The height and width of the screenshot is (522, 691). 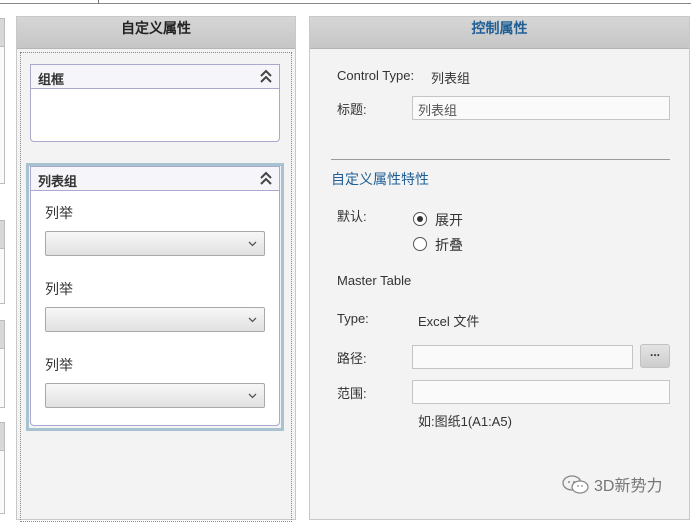 I want to click on range-field, so click(x=541, y=392).